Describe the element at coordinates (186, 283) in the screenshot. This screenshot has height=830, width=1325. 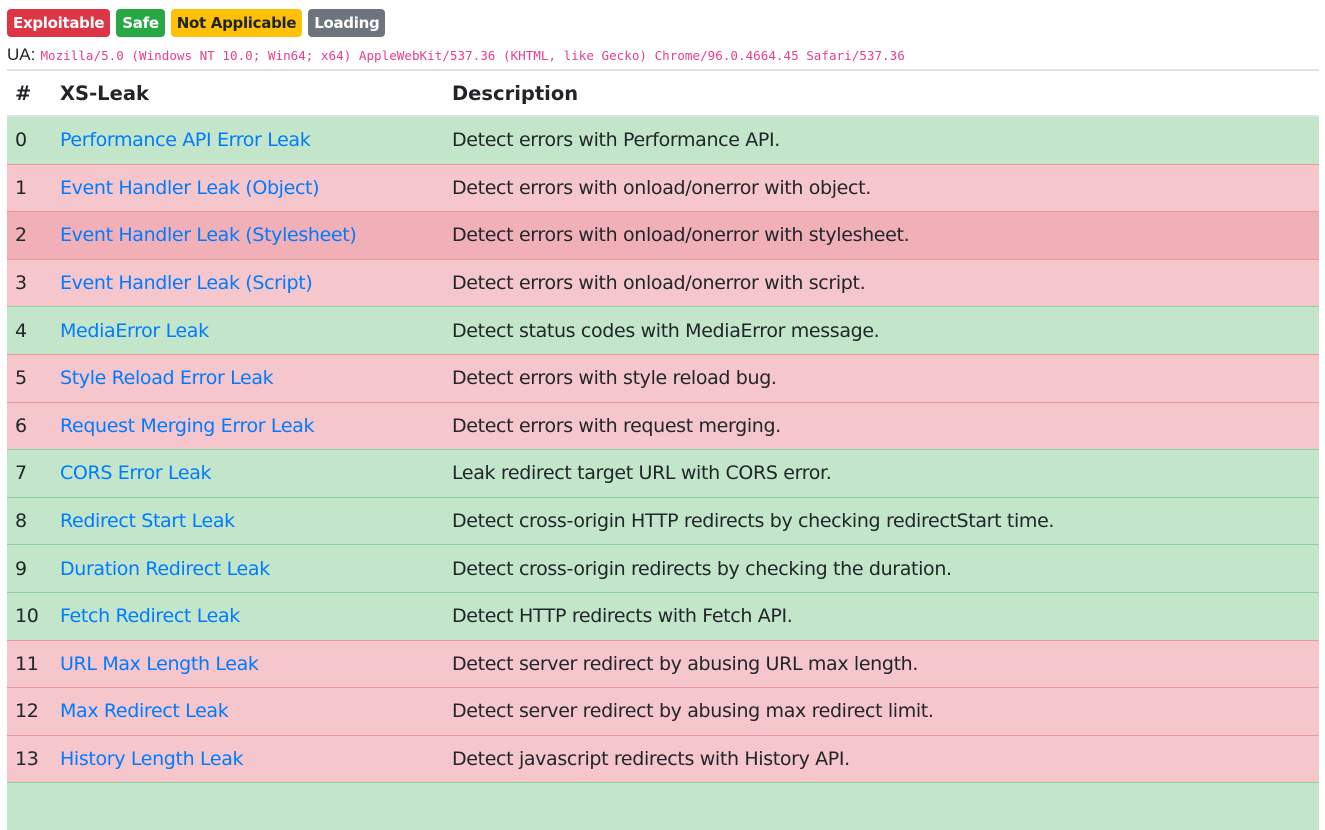
I see `xs-leak-link: Event Handler Leak (Script)` at that location.